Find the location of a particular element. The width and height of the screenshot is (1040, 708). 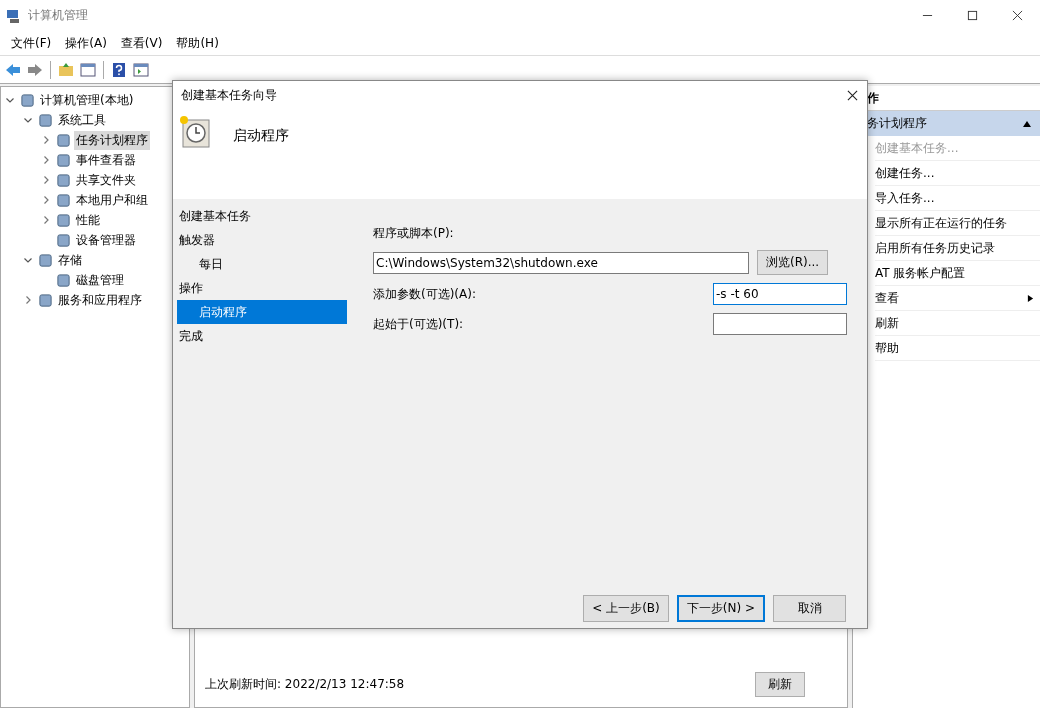

tree-item: 存储 is located at coordinates (70, 260).